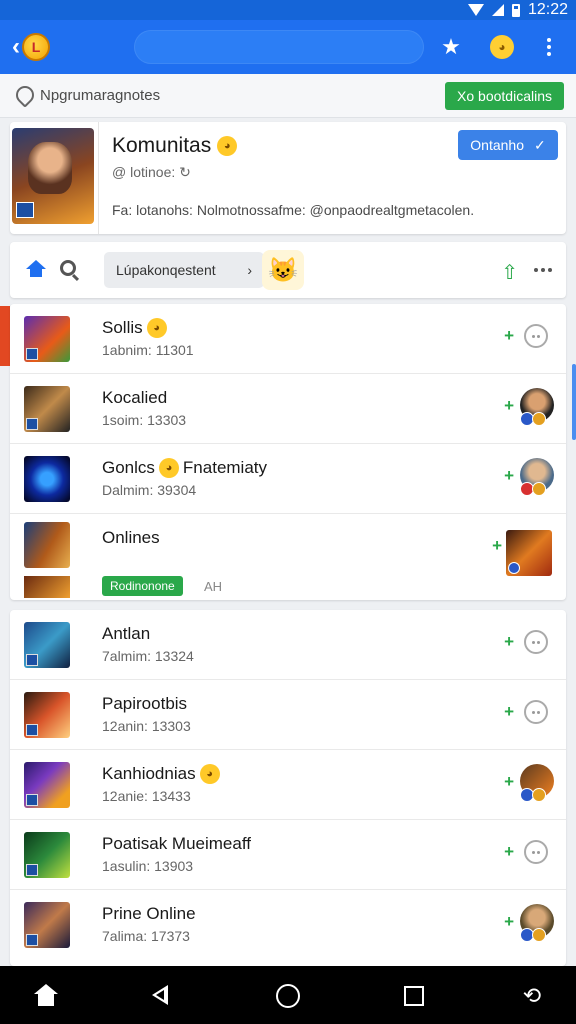 This screenshot has height=1024, width=576. What do you see at coordinates (148, 350) in the screenshot?
I see `item-subtitle: 1abnim: 11301` at bounding box center [148, 350].